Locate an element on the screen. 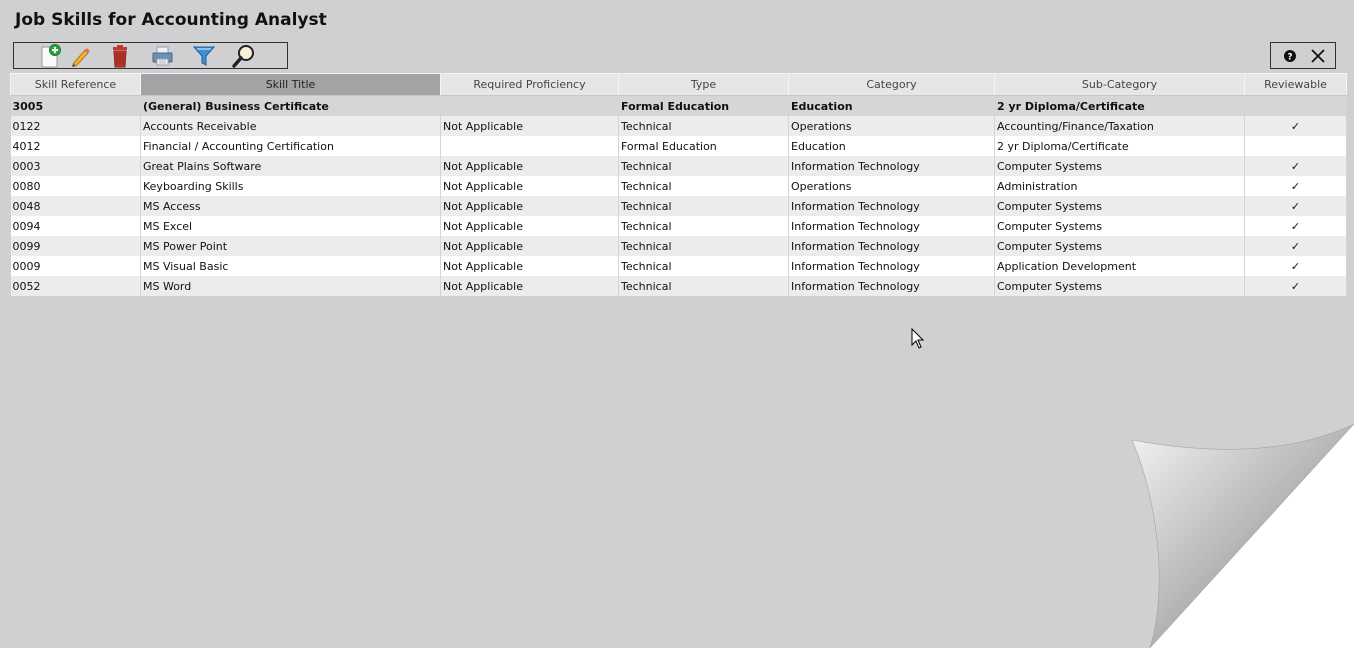 Image resolution: width=1369 pixels, height=662 pixels. cell-type: Formal Education is located at coordinates (703, 146).